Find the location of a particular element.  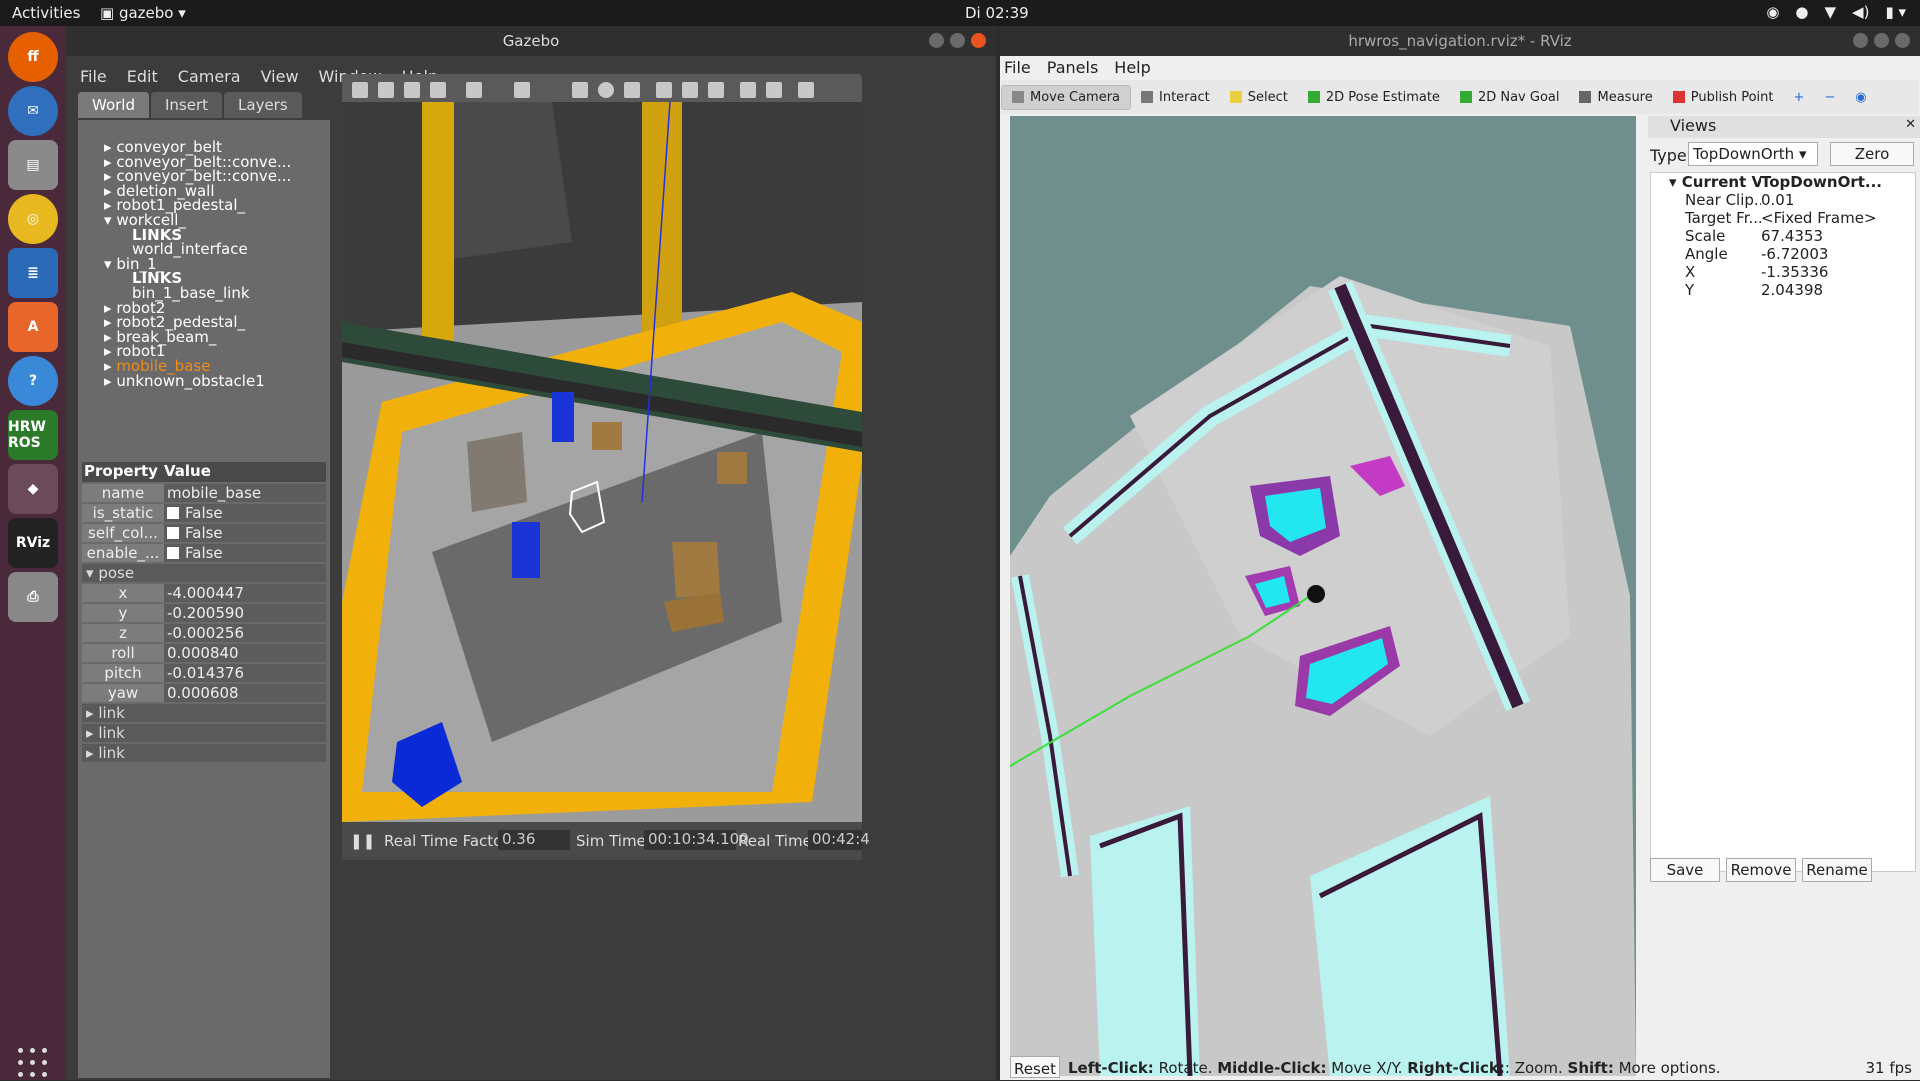

close-button is located at coordinates (978, 40).